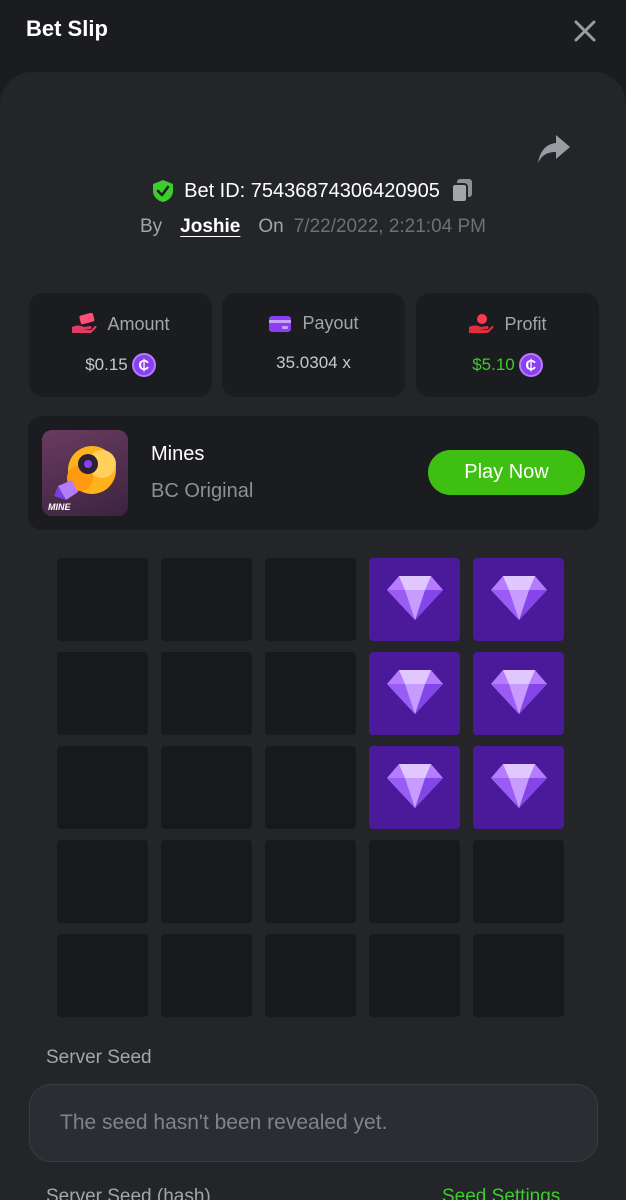 The image size is (626, 1200). I want to click on bet-date: 7/22/2022, 2:21:04 PM, so click(389, 226).